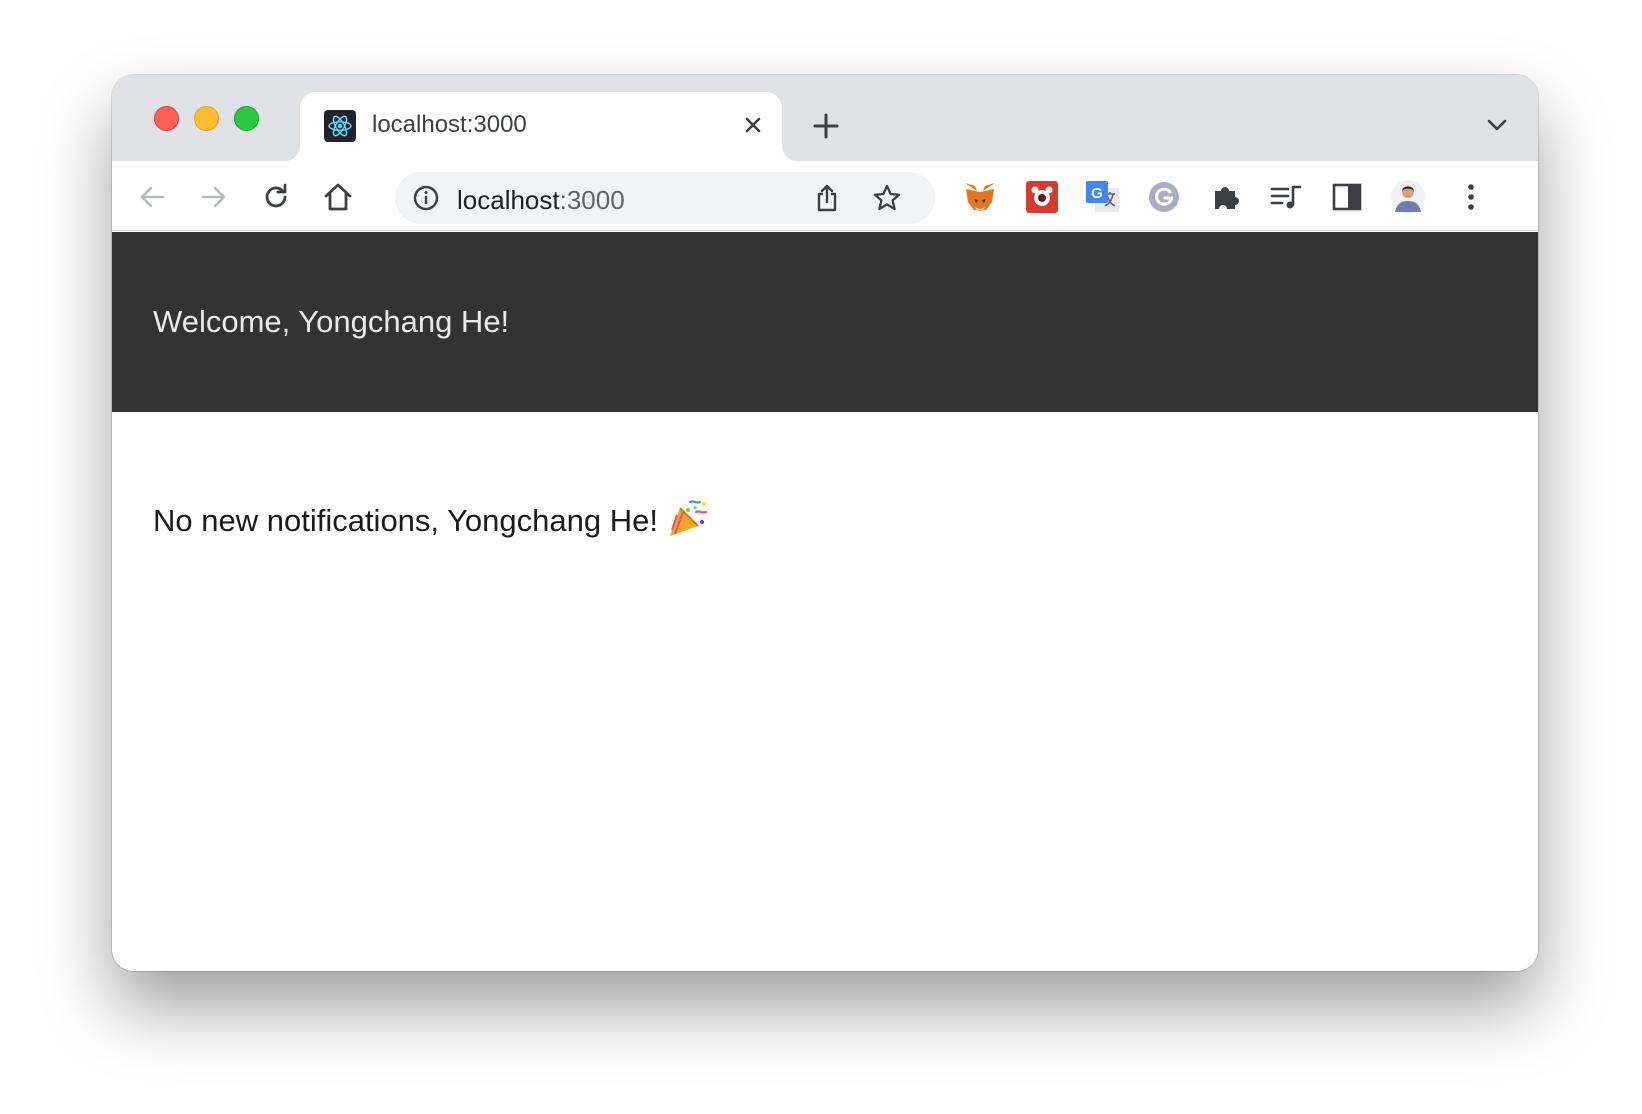 This screenshot has width=1642, height=1114. What do you see at coordinates (1347, 197) in the screenshot?
I see `side-panel-icon` at bounding box center [1347, 197].